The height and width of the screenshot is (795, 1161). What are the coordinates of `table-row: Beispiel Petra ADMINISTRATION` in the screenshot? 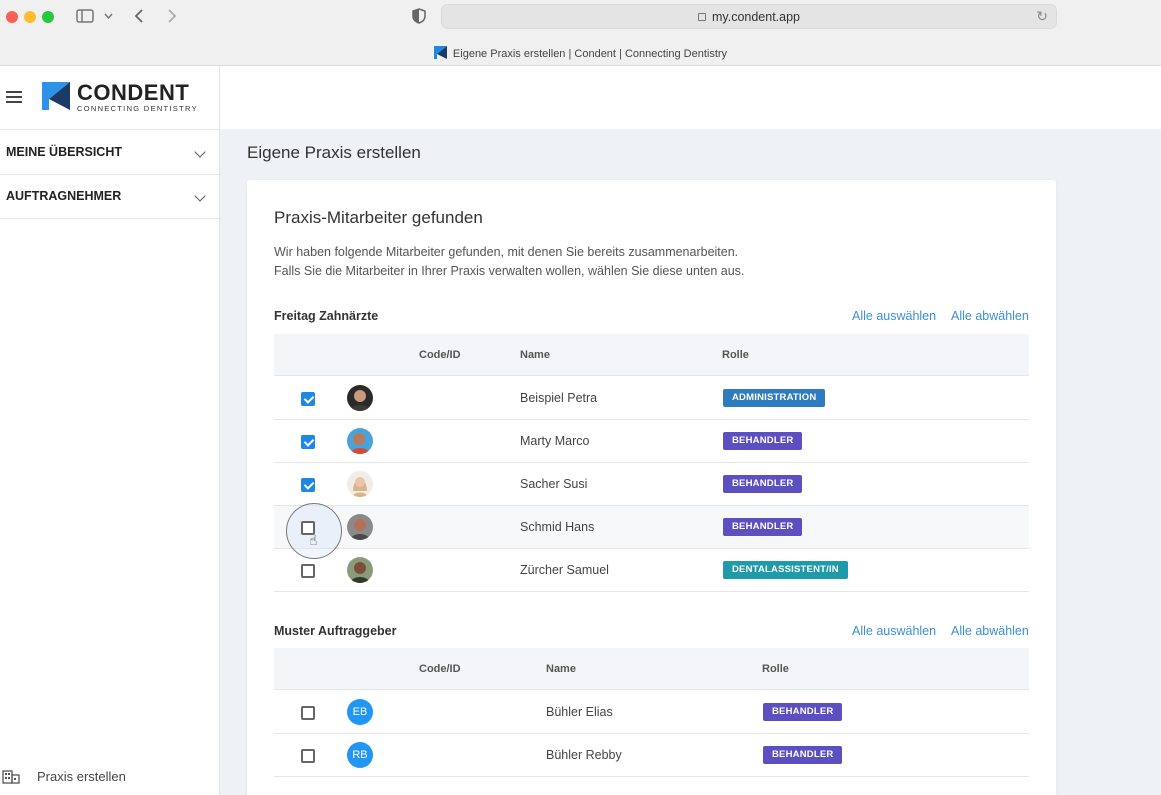 It's located at (651, 398).